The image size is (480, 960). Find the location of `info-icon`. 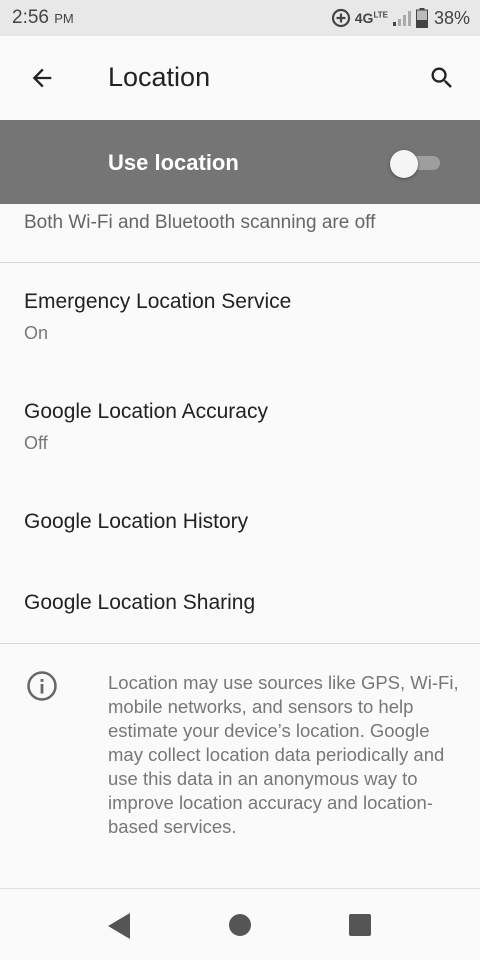

info-icon is located at coordinates (42, 686).